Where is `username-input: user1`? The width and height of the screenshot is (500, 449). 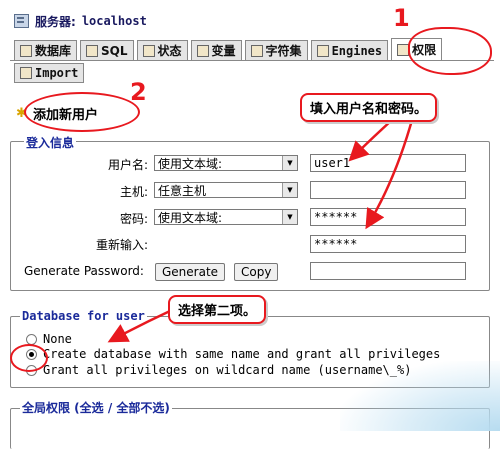 username-input: user1 is located at coordinates (388, 163).